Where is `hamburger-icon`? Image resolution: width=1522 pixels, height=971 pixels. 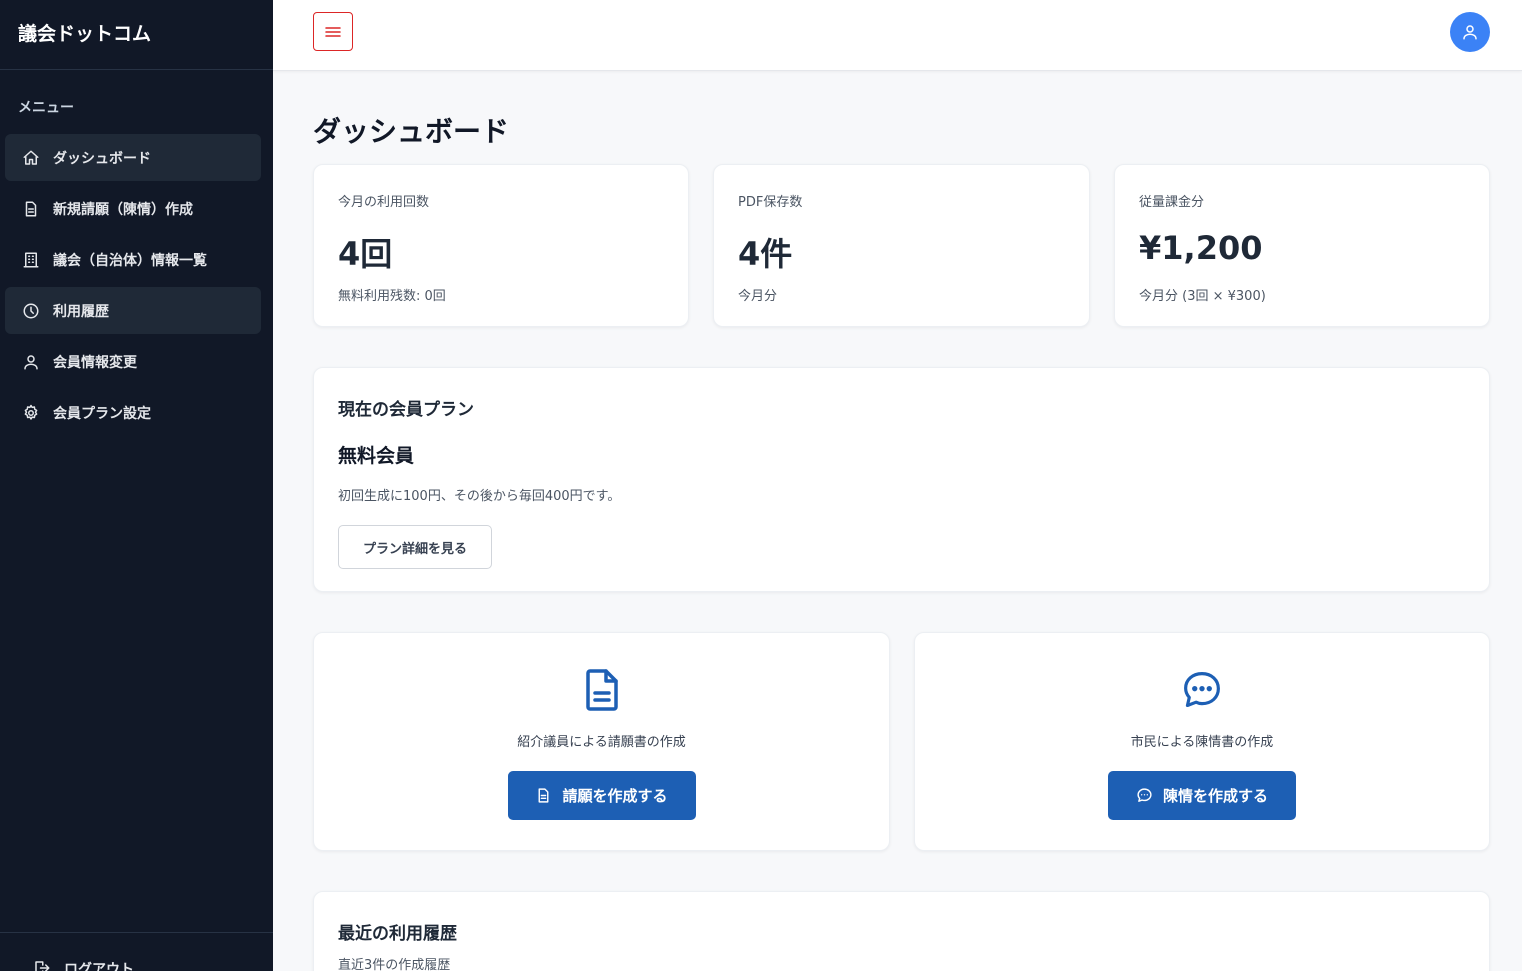
hamburger-icon is located at coordinates (333, 31).